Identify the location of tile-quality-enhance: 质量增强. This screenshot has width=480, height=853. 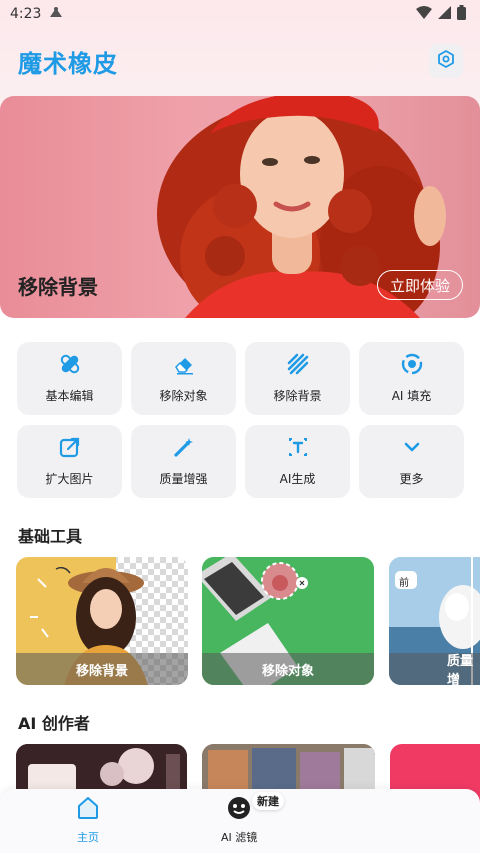
(183, 461).